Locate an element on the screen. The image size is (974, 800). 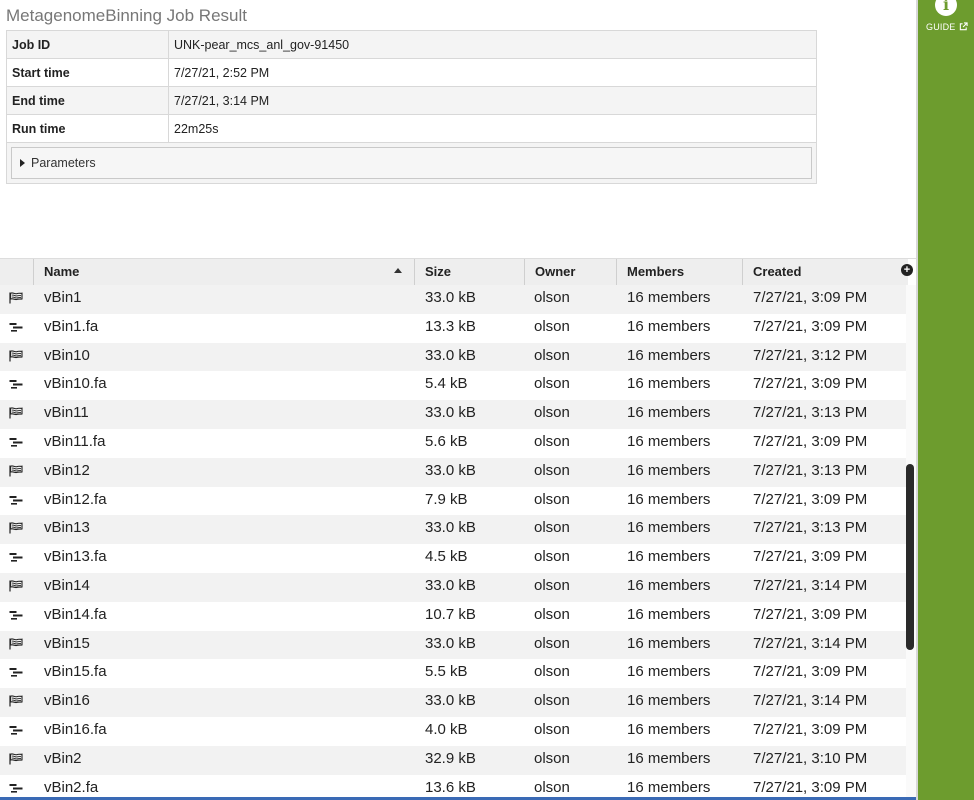
summary-row: End time 7/27/21, 3:14 PM is located at coordinates (411, 100).